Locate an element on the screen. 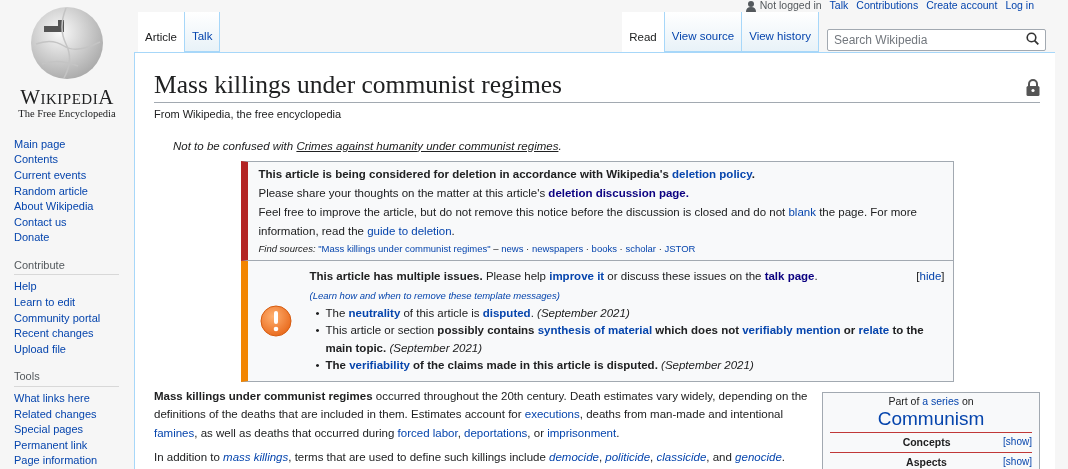 This screenshot has height=469, width=1068. link: relate is located at coordinates (874, 330).